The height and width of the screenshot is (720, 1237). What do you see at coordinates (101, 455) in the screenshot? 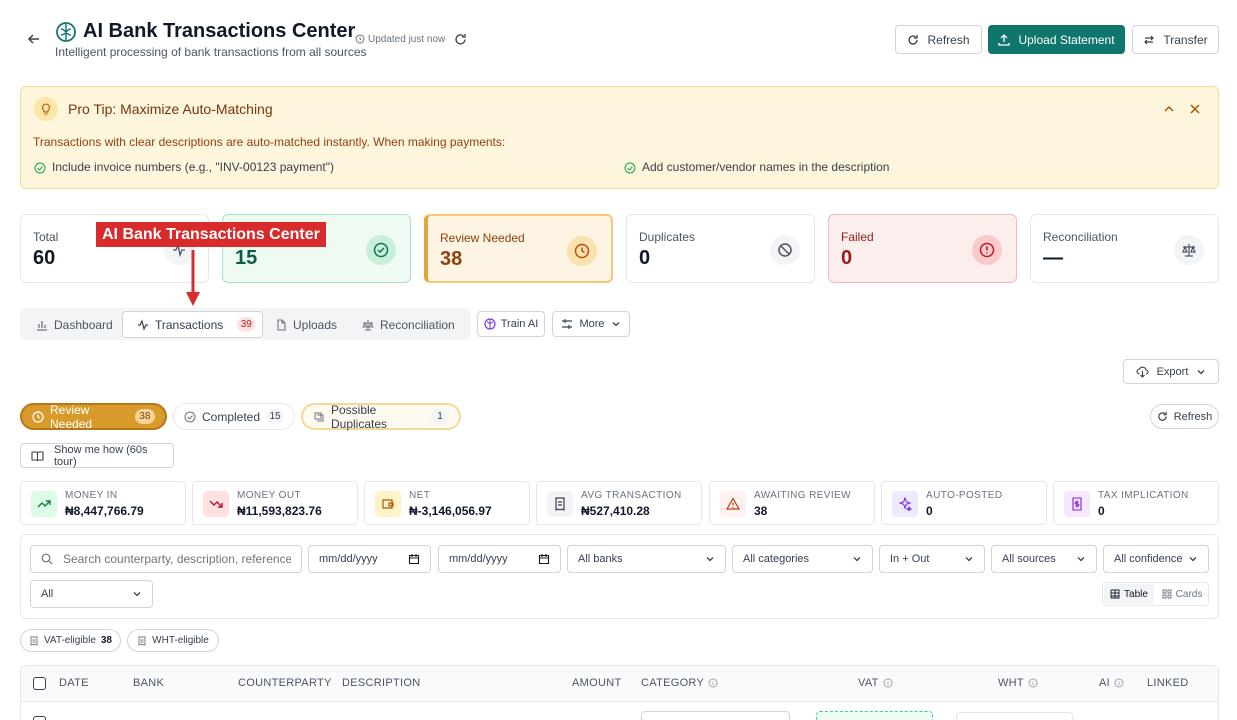
I see `tour-label: Show me how (60s tour)` at bounding box center [101, 455].